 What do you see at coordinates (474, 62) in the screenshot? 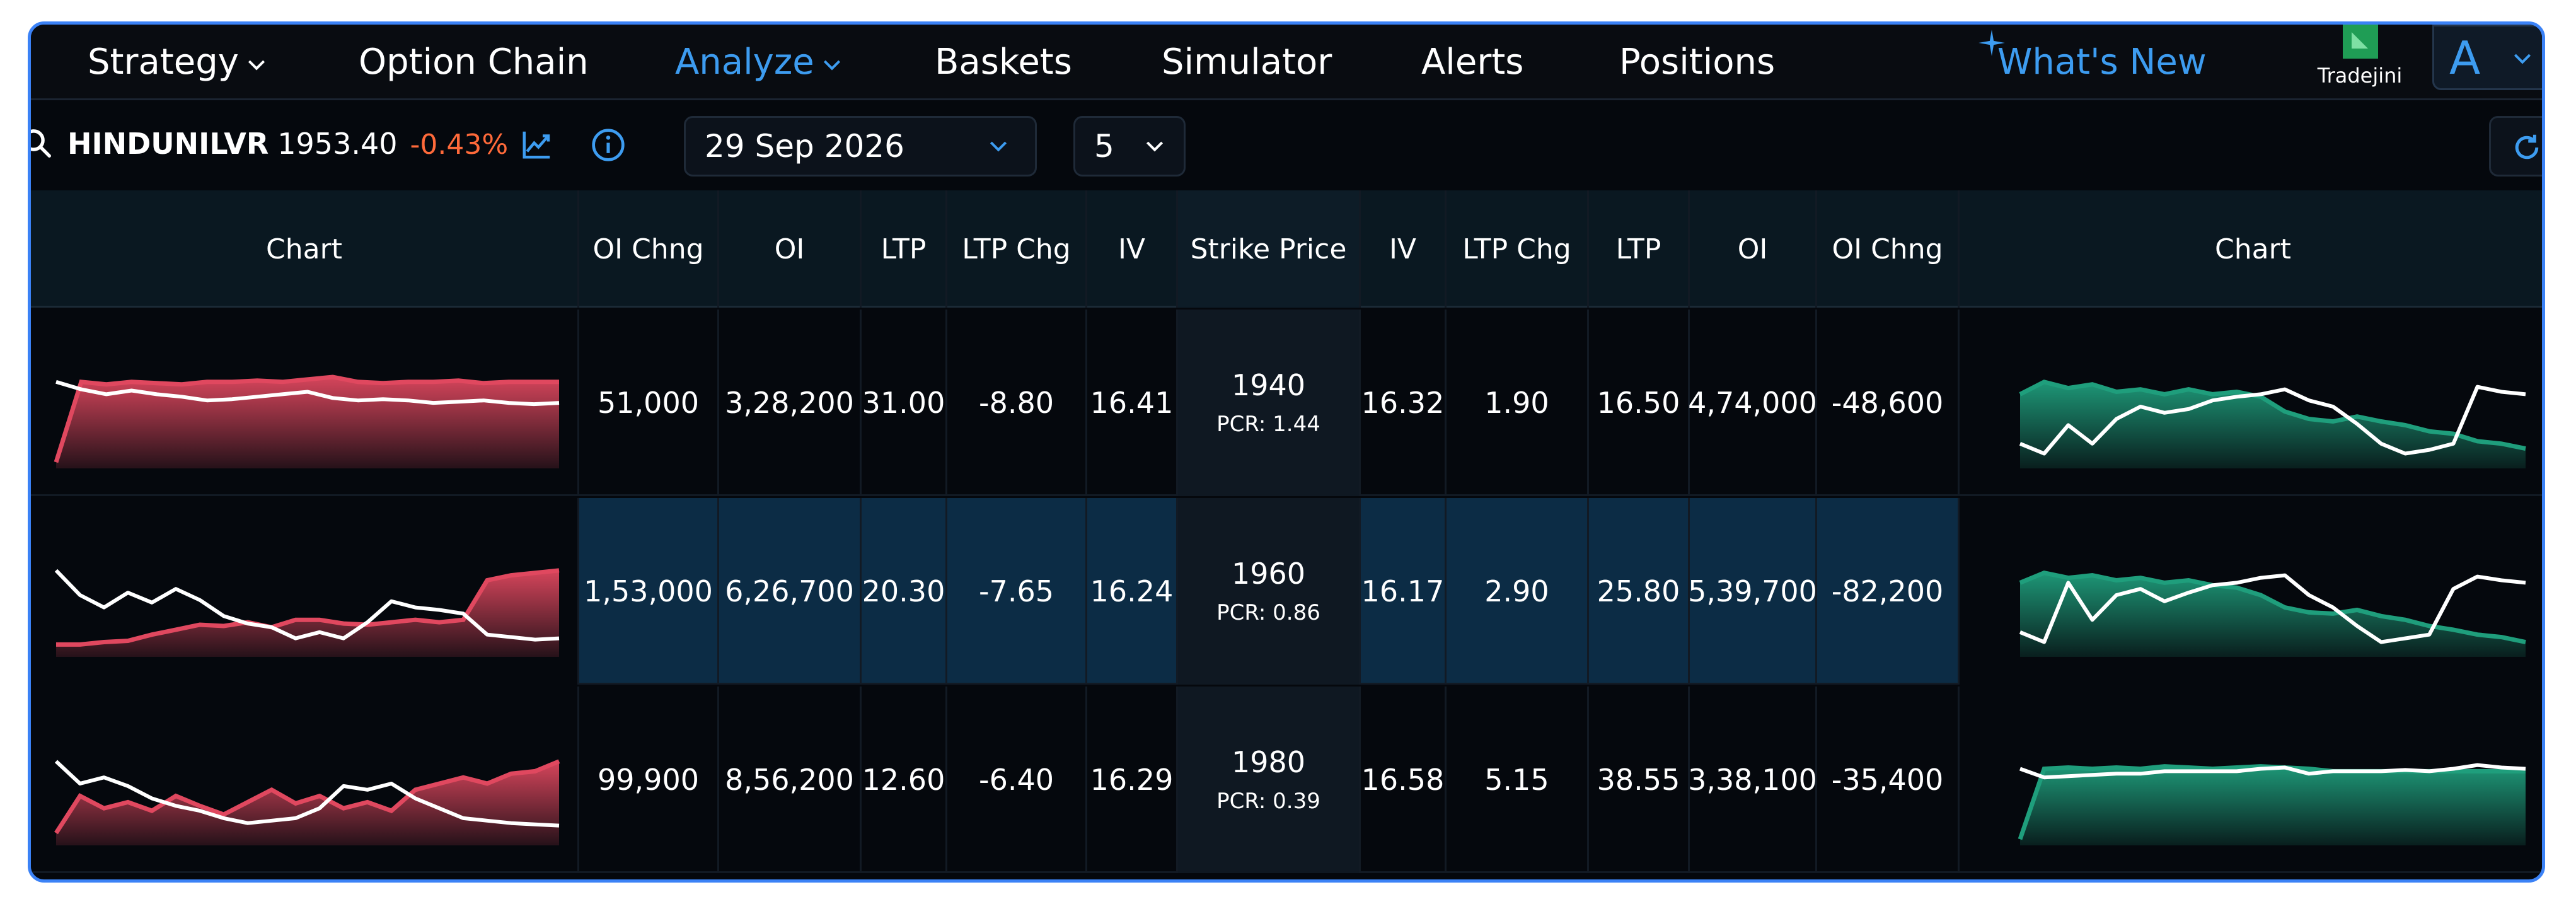
I see `nav-option-chain: Option Chain` at bounding box center [474, 62].